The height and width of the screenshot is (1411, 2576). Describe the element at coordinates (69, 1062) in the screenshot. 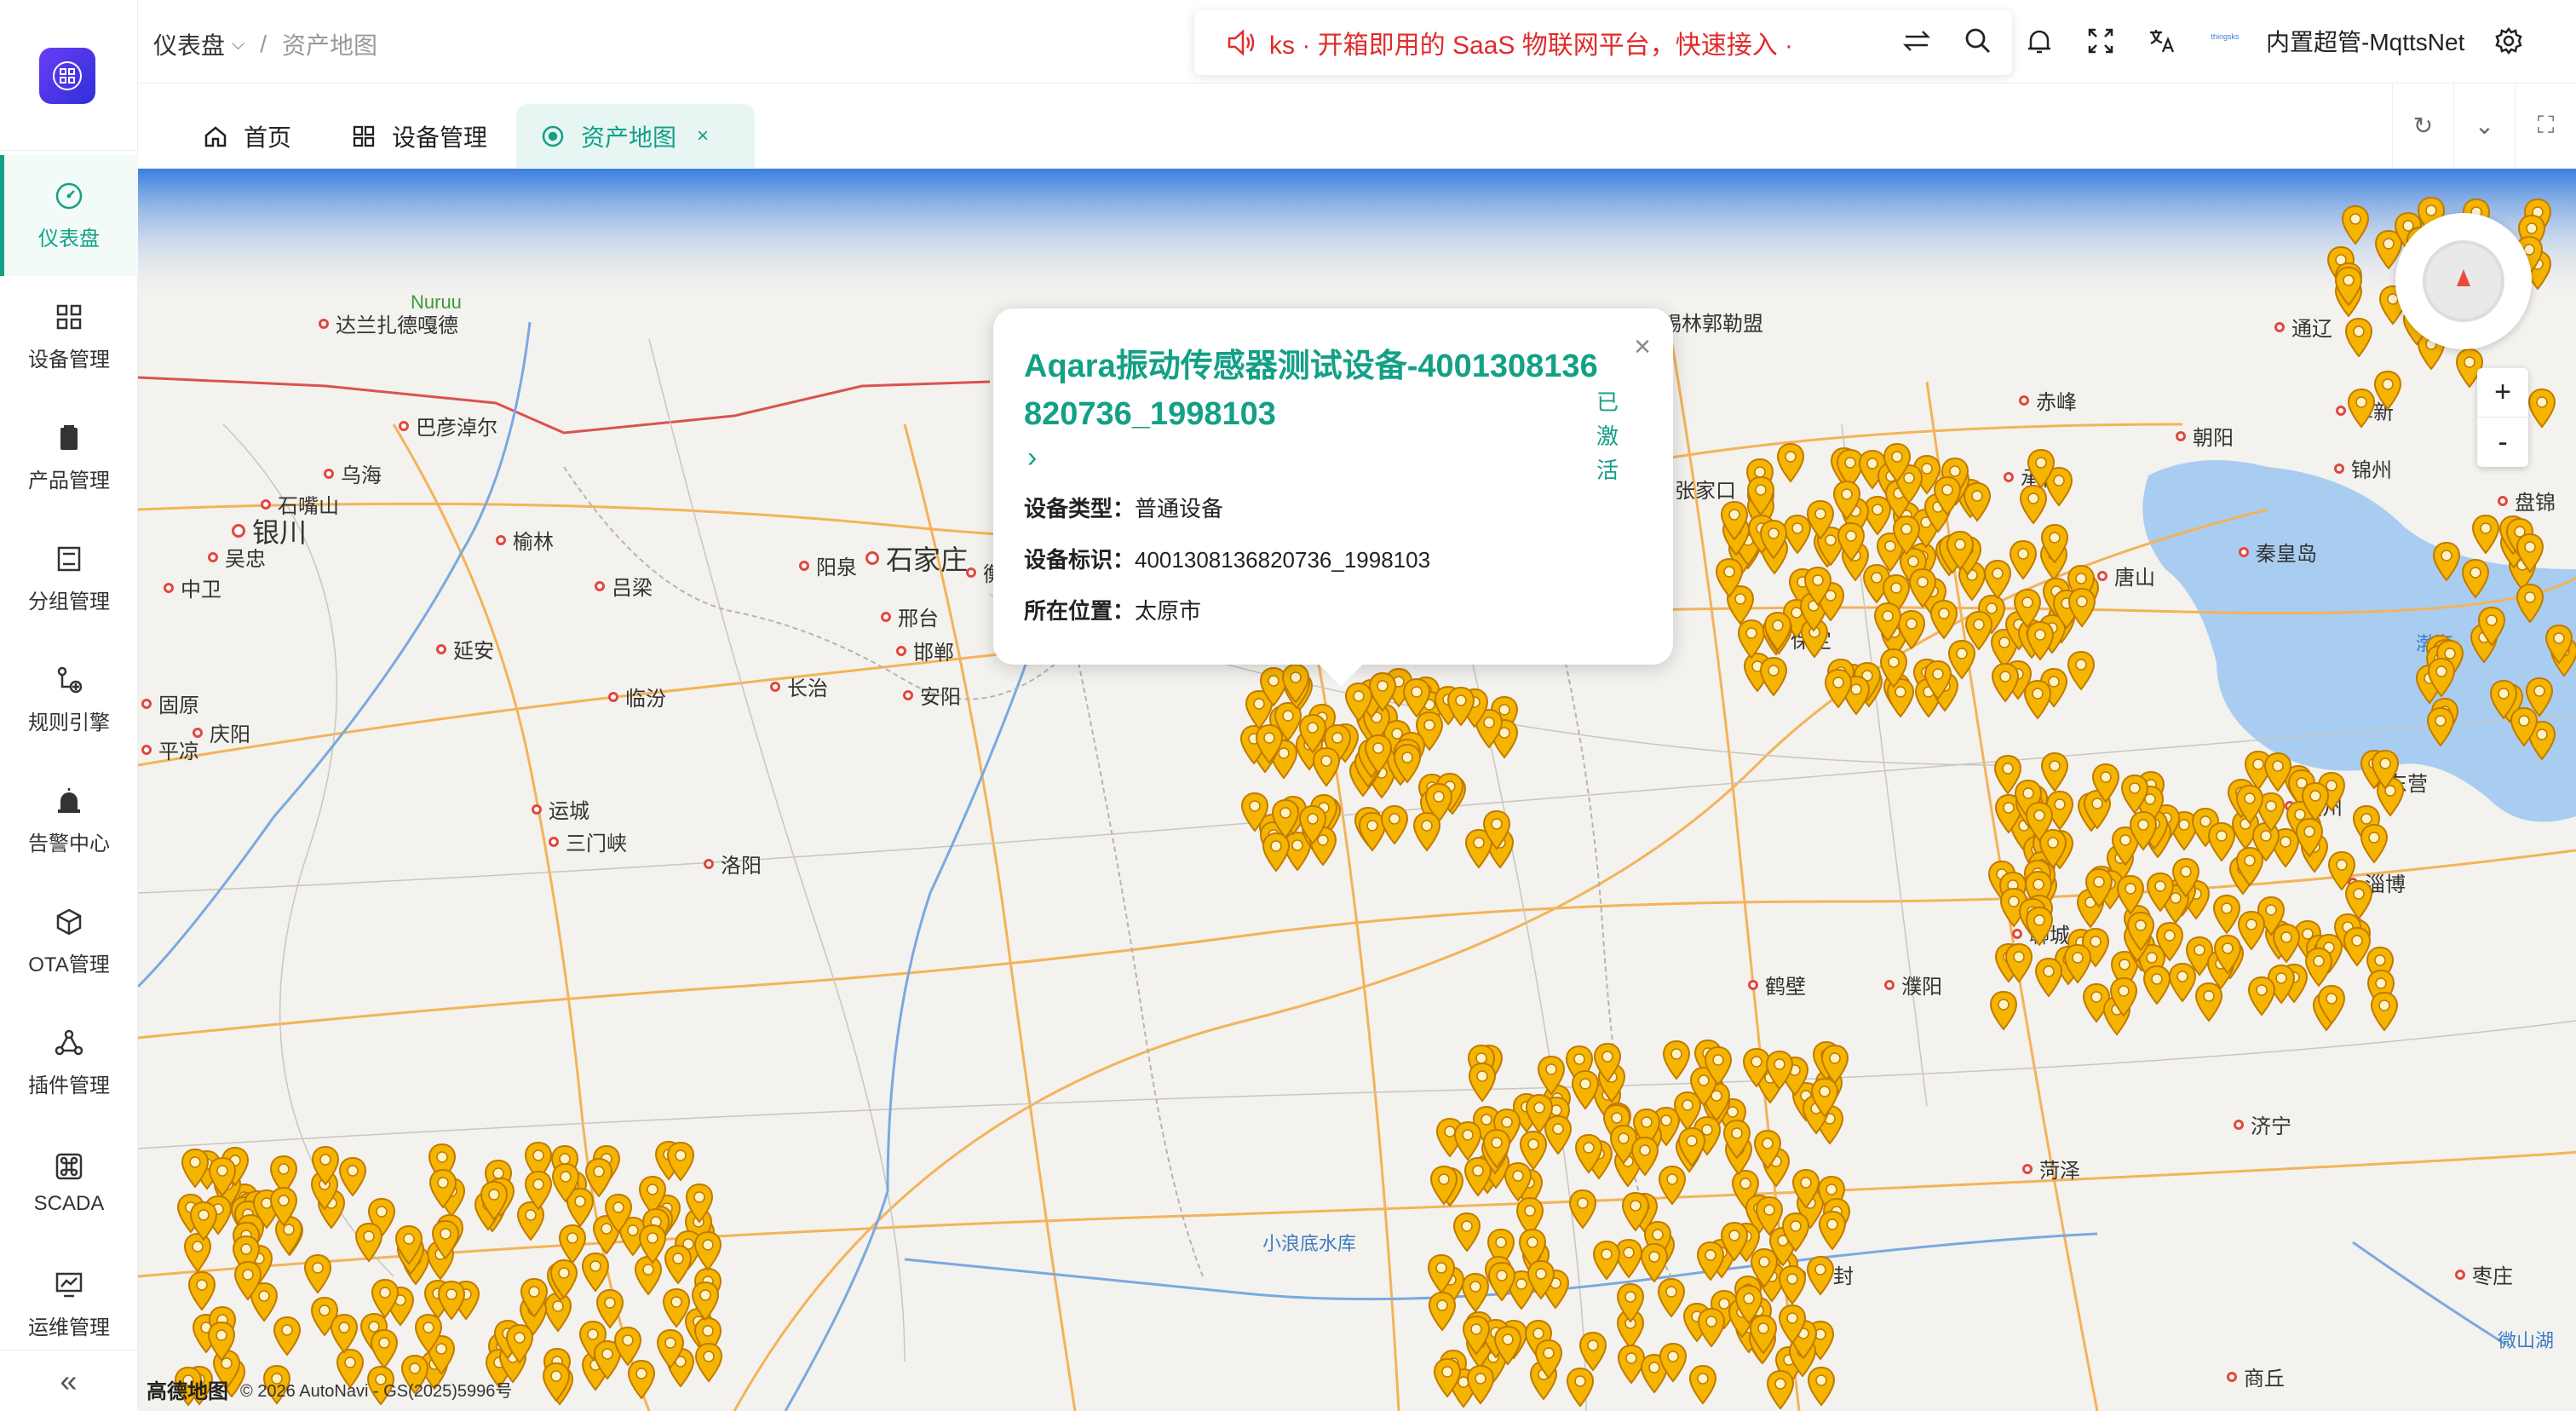

I see `sidebar-item-plugin-management: 插件管理` at that location.